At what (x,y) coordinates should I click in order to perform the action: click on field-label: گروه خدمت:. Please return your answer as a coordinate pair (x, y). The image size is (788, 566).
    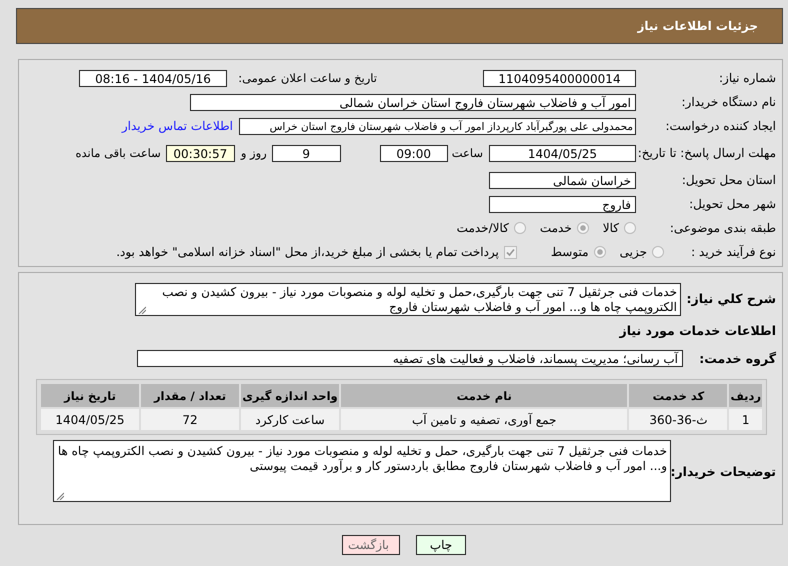
    Looking at the image, I should click on (737, 358).